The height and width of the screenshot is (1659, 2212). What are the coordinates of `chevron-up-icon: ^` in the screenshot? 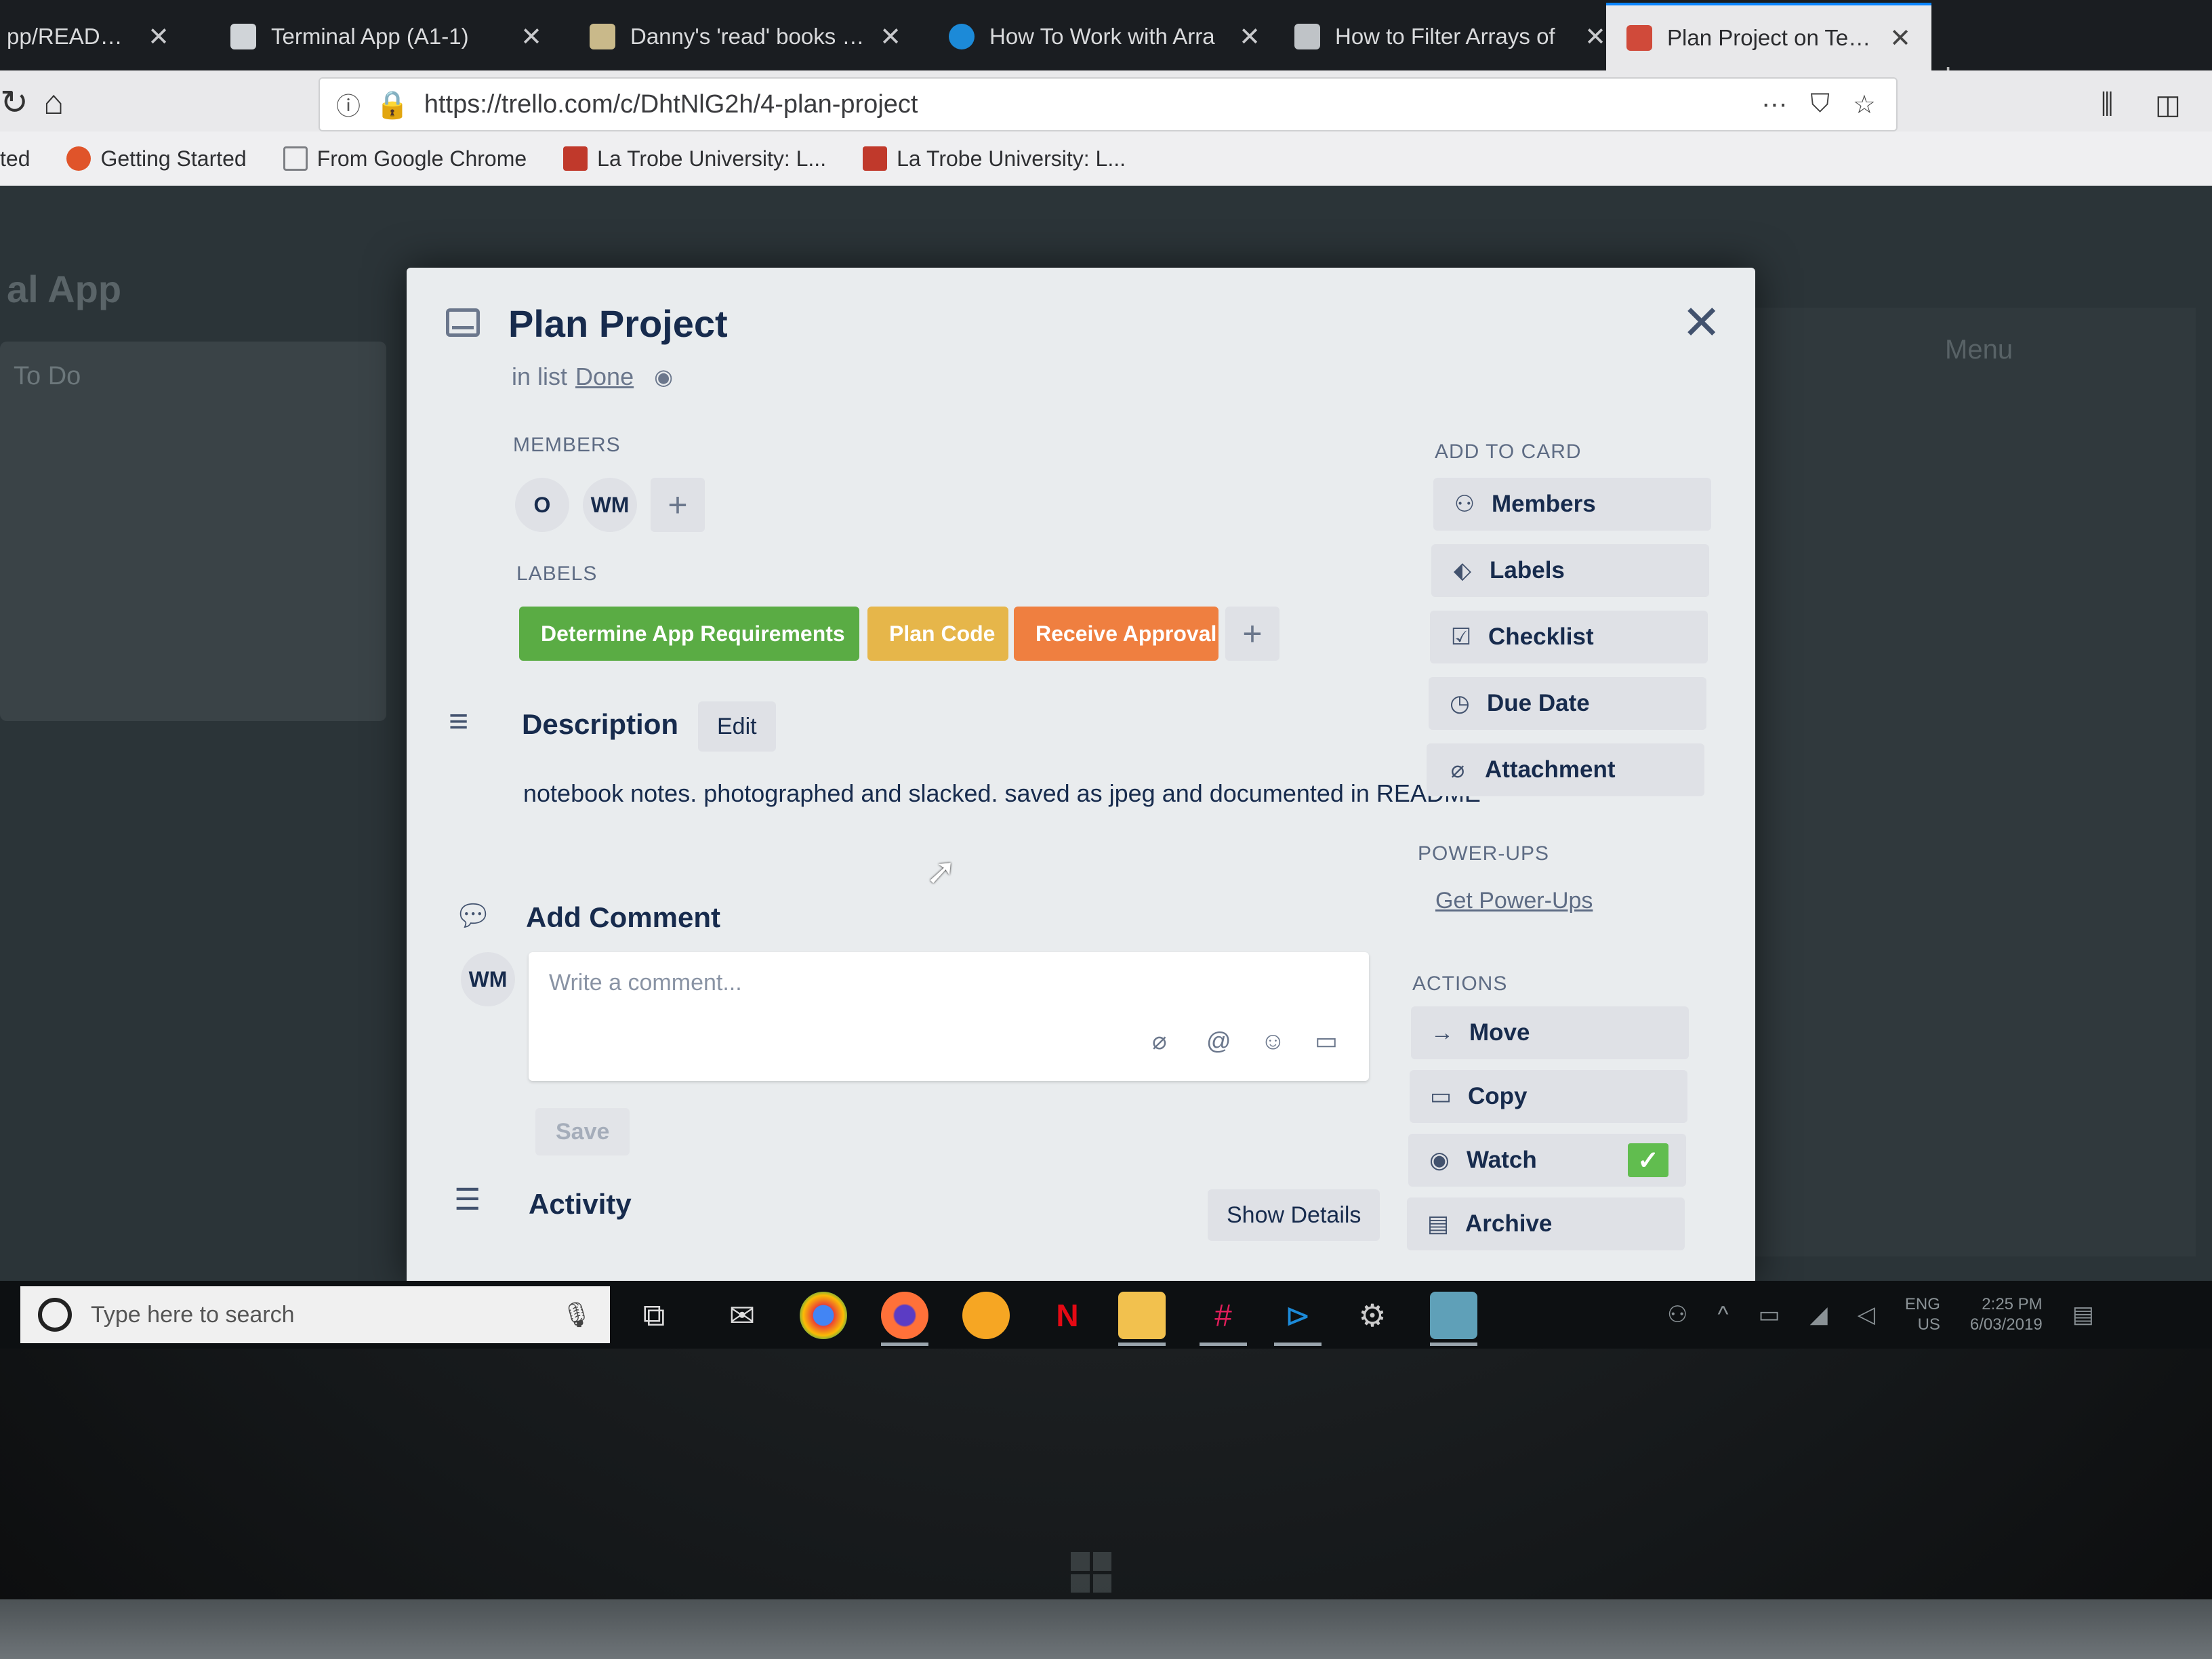 It's located at (1723, 1315).